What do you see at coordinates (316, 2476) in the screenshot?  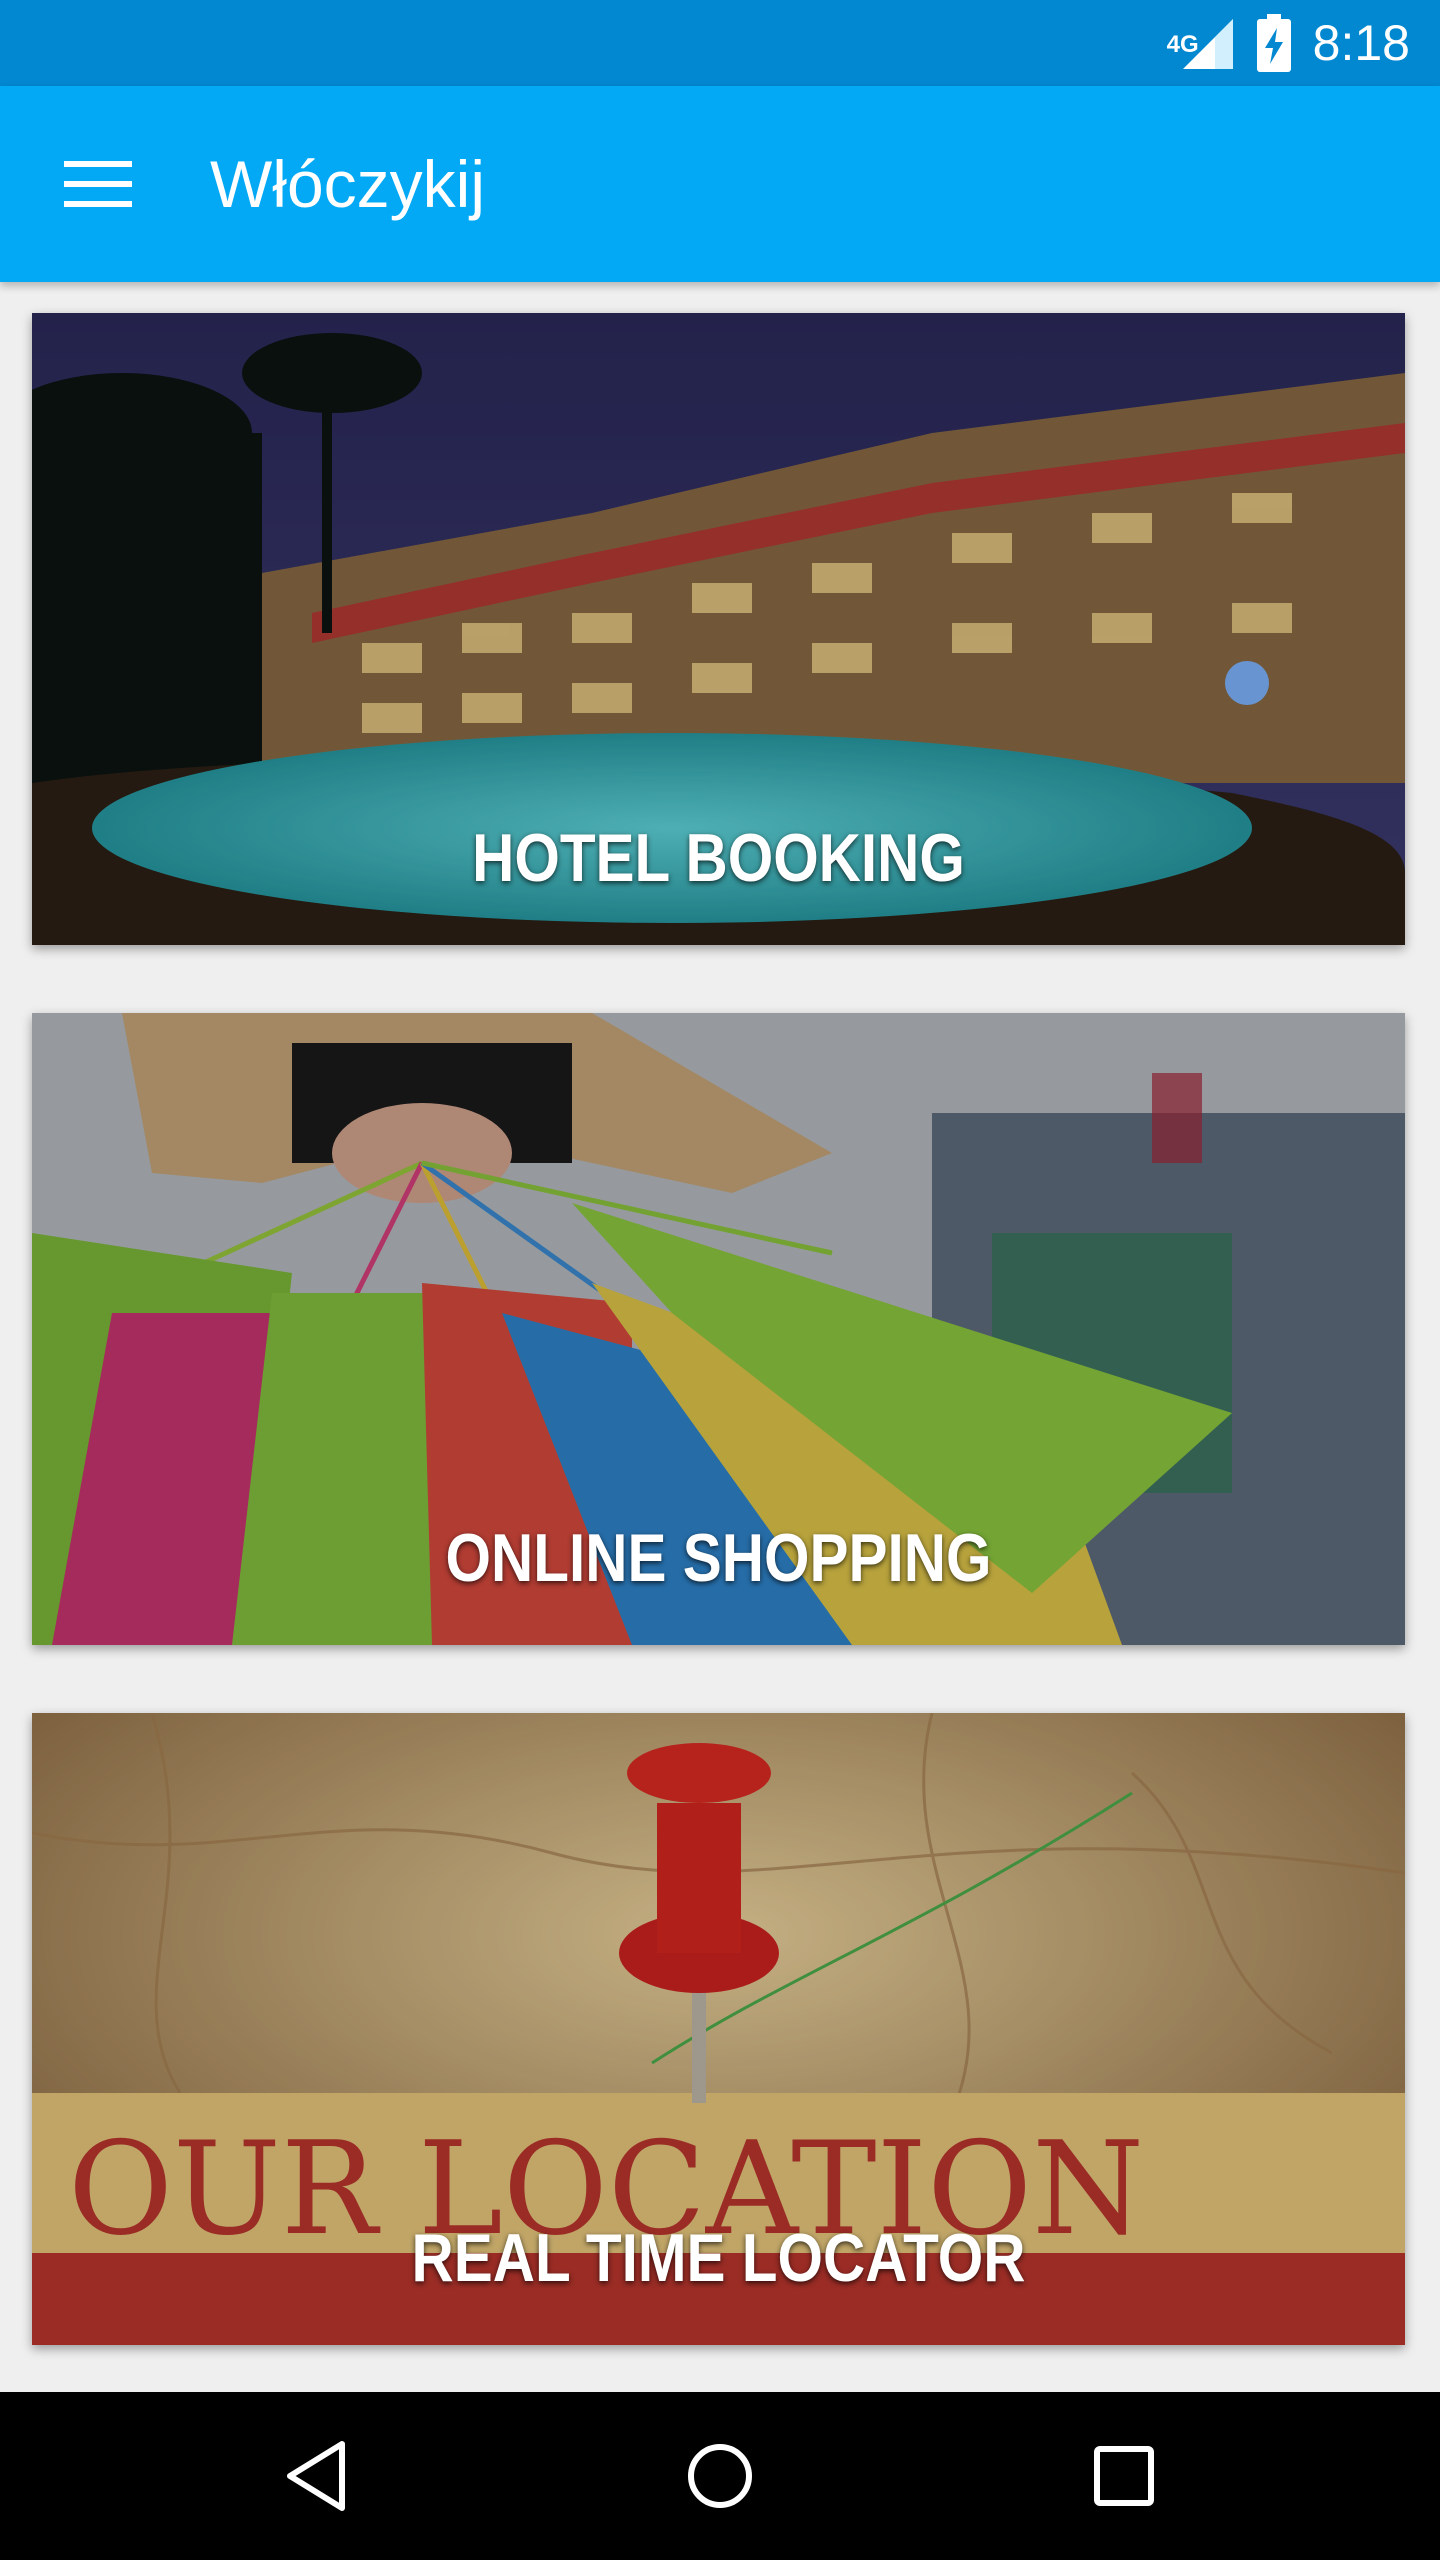 I see `back-icon` at bounding box center [316, 2476].